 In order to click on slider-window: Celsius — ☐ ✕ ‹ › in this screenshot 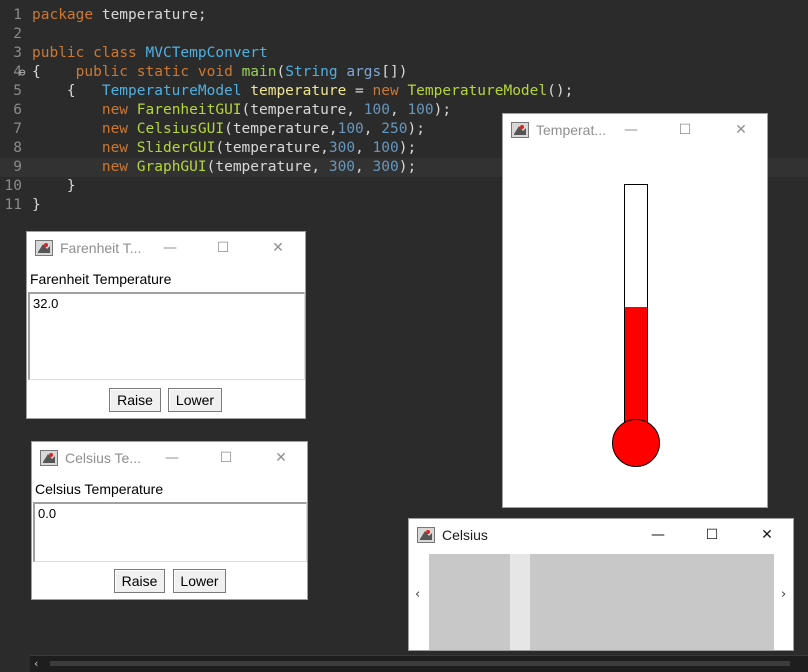, I will do `click(601, 584)`.